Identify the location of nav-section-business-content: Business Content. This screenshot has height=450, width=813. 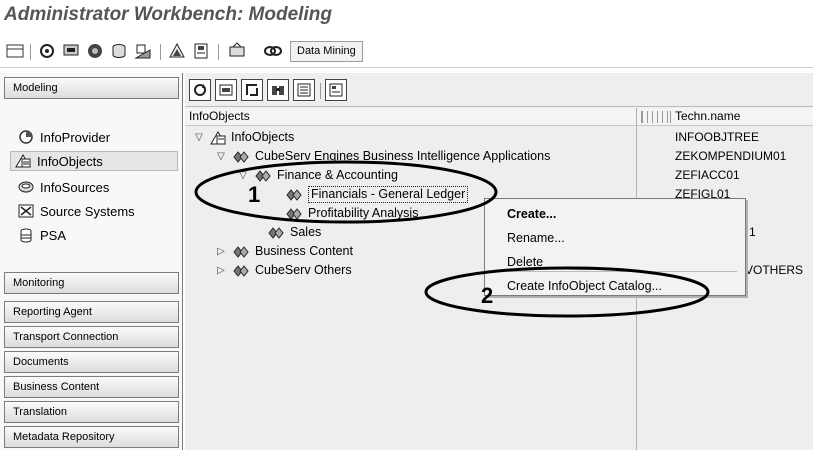
(91, 387).